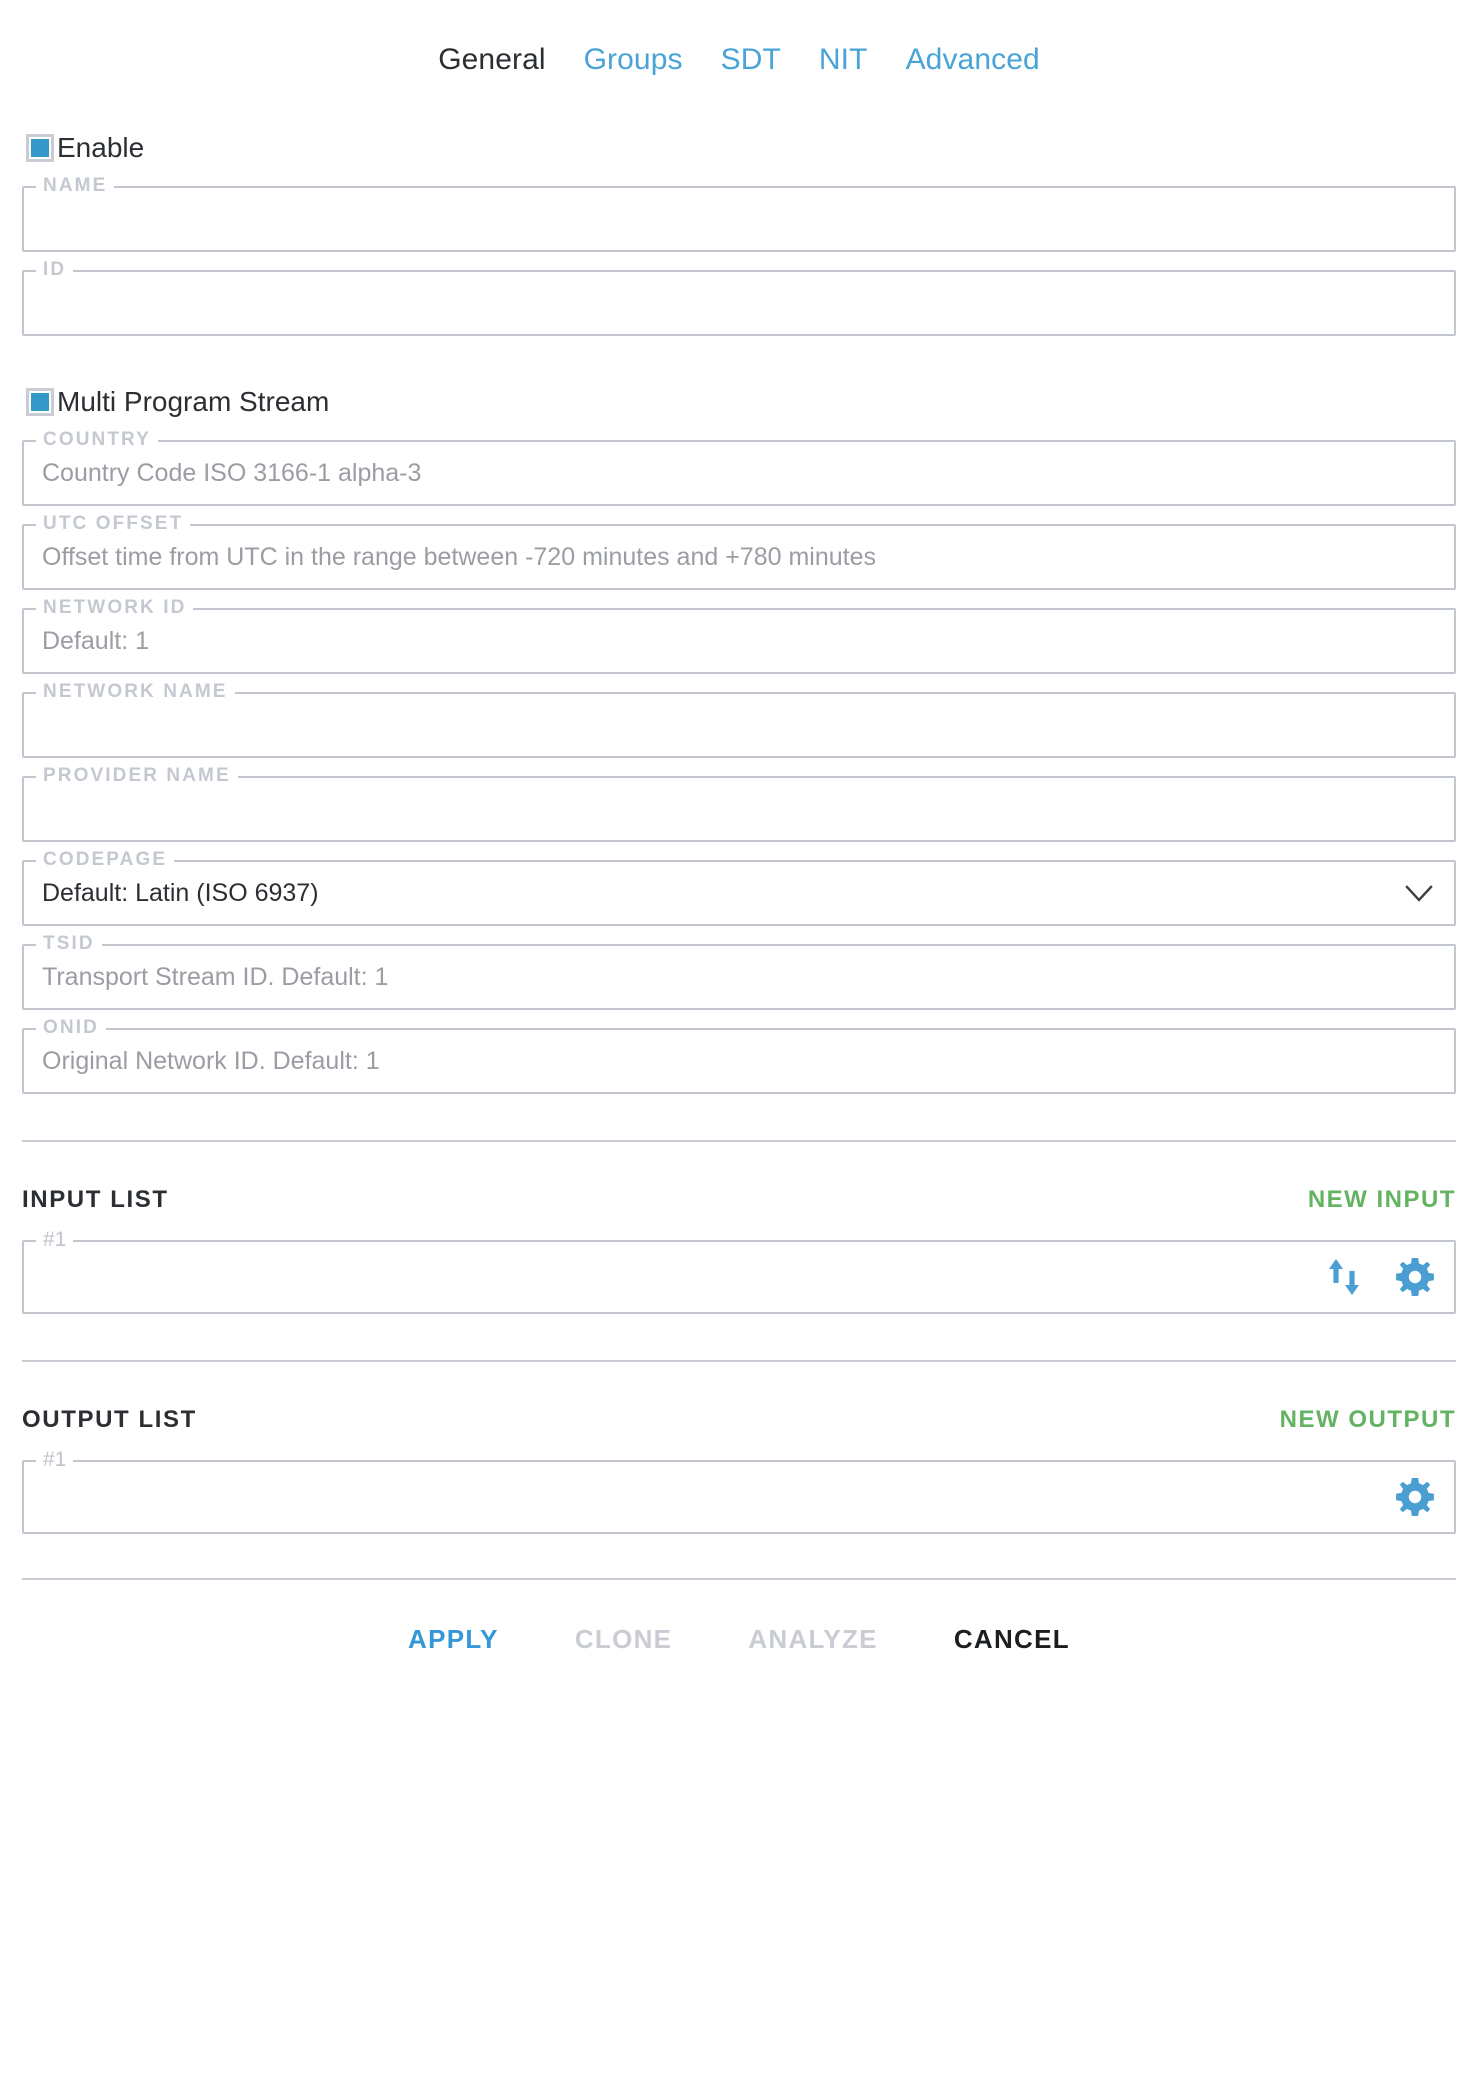  Describe the element at coordinates (739, 1141) in the screenshot. I see `divider-above-input-list` at that location.